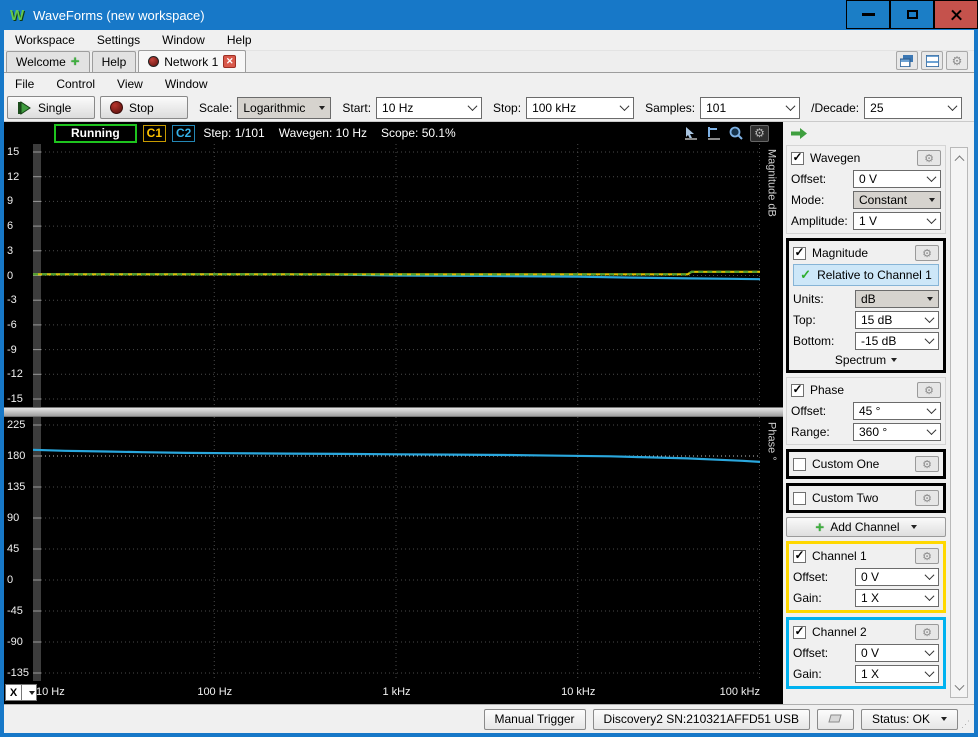  What do you see at coordinates (897, 673) in the screenshot?
I see `channel2-gain-combo: 1 X` at bounding box center [897, 673].